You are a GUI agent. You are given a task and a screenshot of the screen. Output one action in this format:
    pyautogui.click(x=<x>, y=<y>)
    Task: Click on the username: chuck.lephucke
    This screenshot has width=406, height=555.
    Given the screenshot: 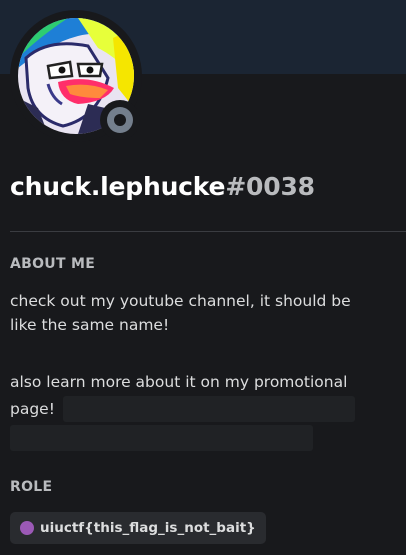 What is the action you would take?
    pyautogui.click(x=118, y=186)
    